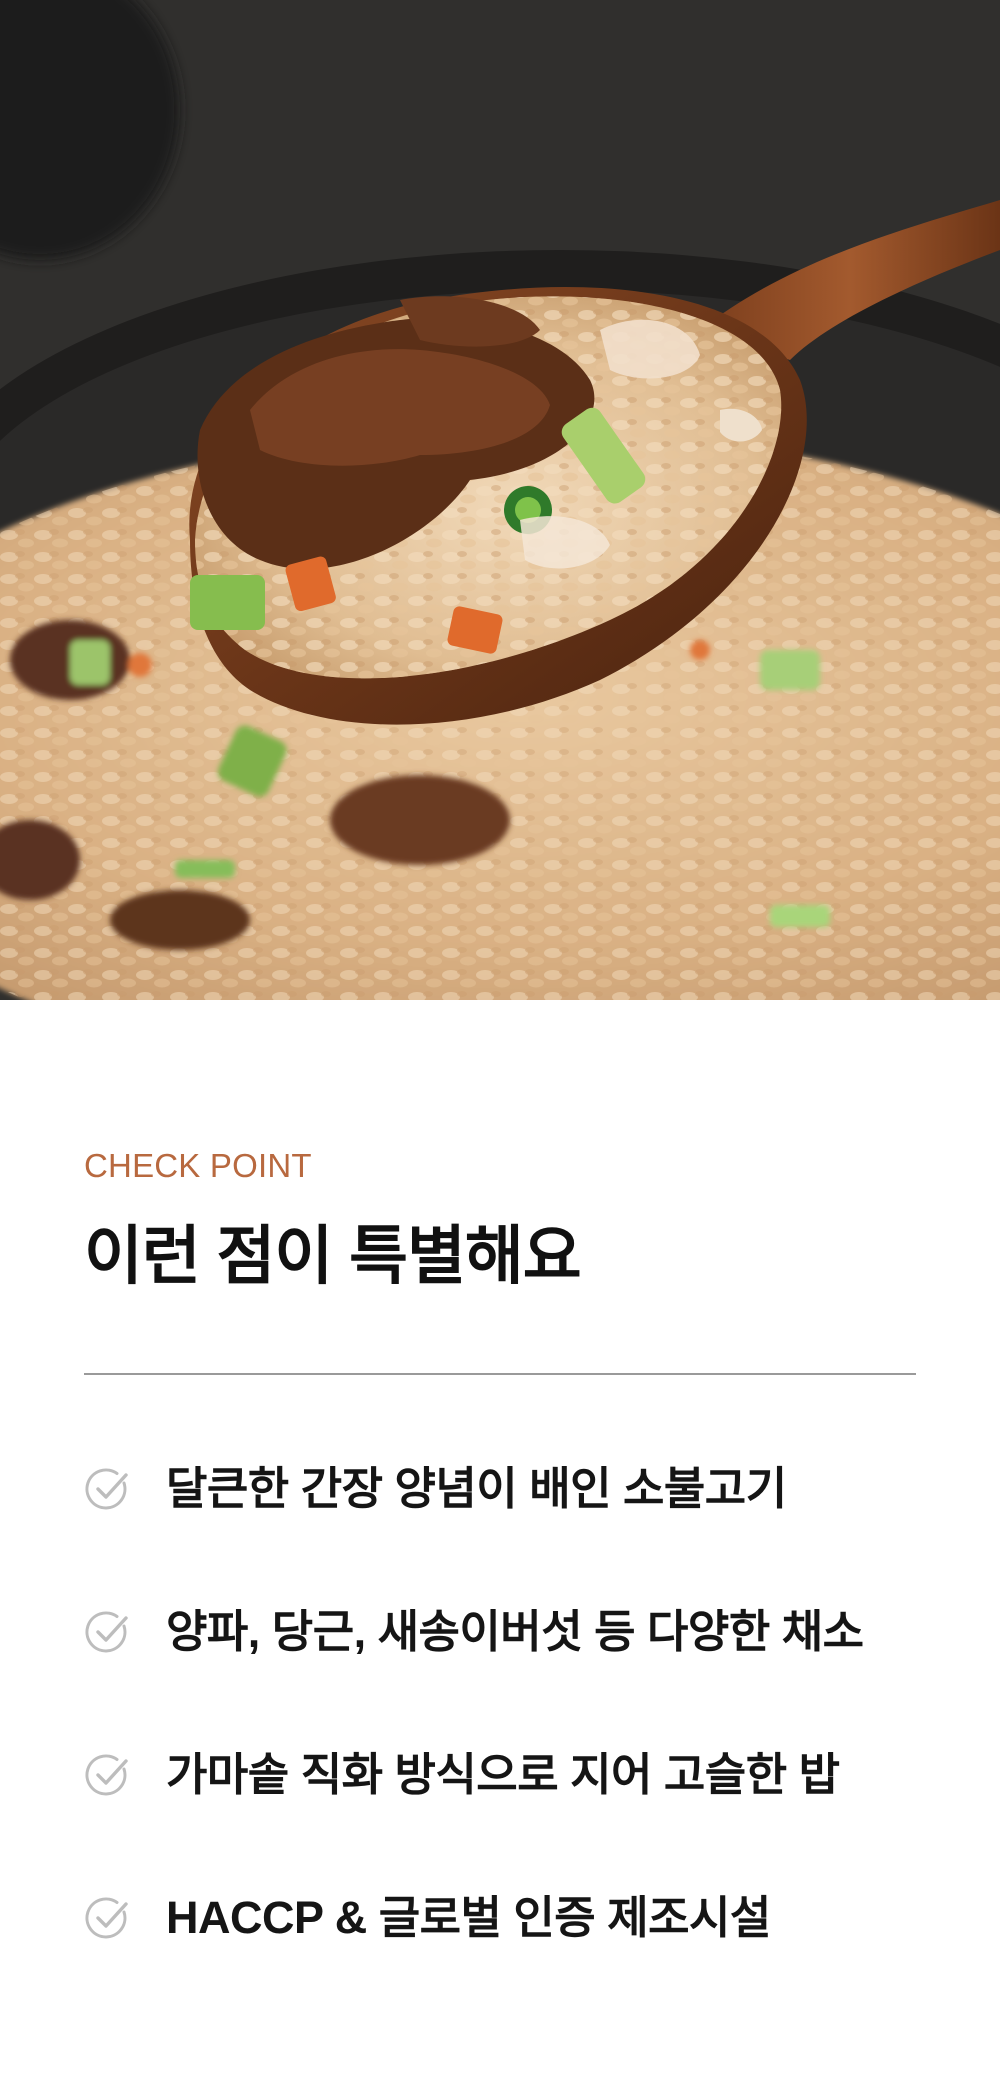  Describe the element at coordinates (503, 1774) in the screenshot. I see `checkpoint-text: 가마솥 직화 방식으로 지어 고슬한 밥` at that location.